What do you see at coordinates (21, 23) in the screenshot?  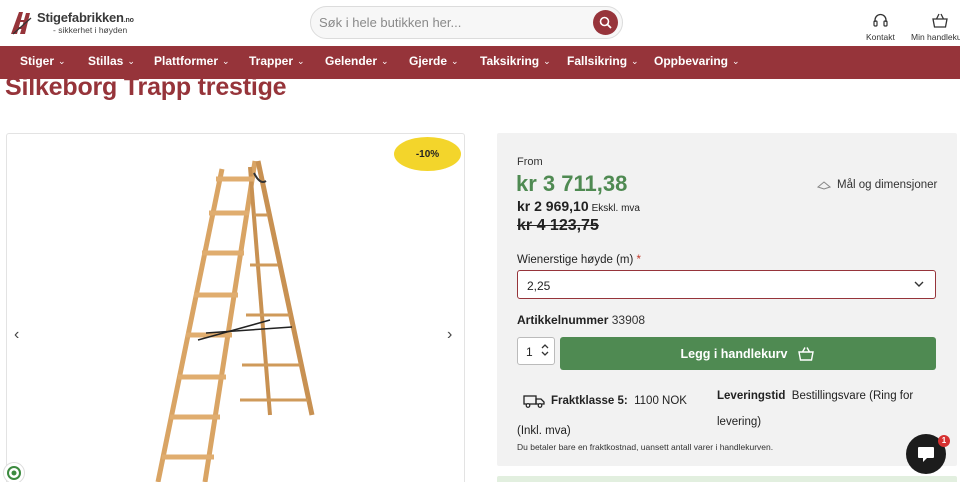 I see `logo-mark-icon` at bounding box center [21, 23].